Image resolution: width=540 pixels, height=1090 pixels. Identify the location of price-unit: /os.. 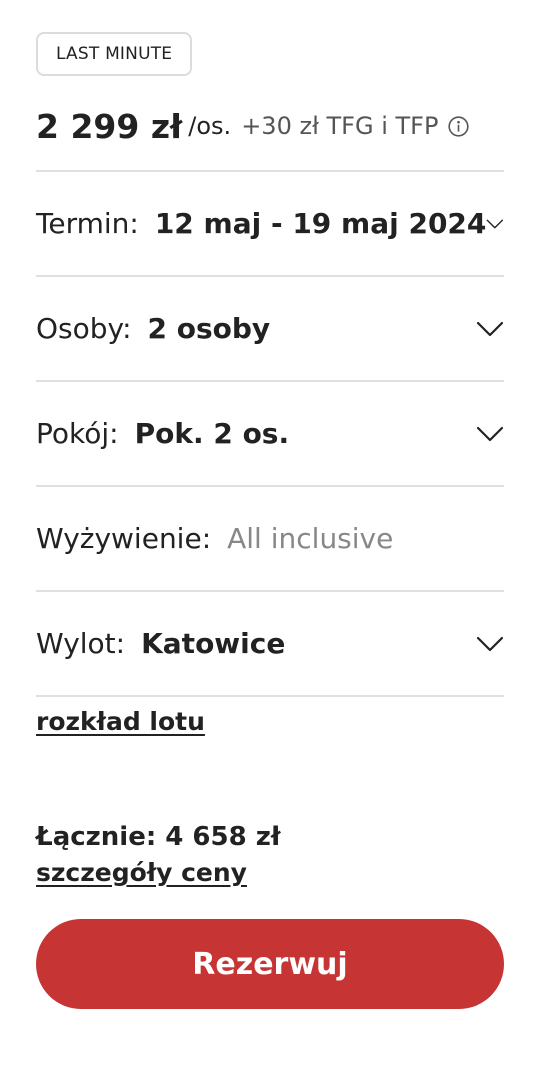
(210, 126).